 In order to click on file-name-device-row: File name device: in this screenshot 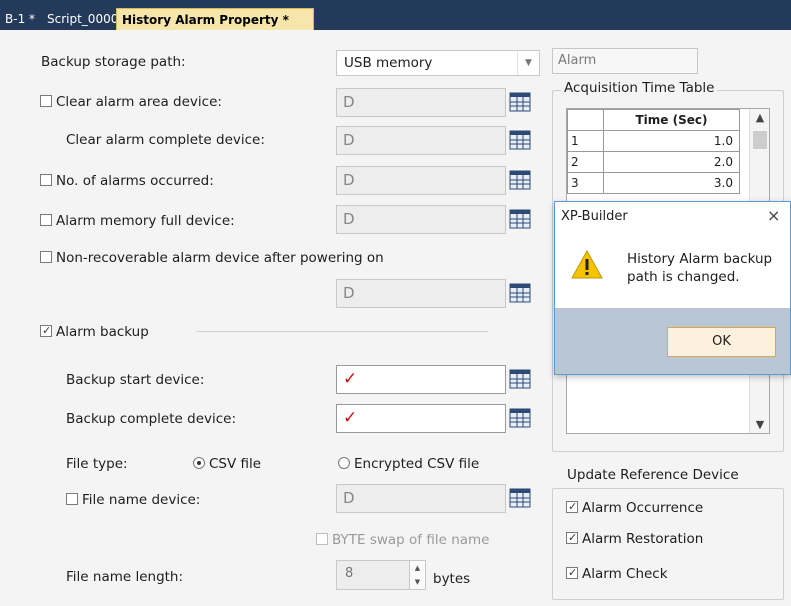, I will do `click(133, 500)`.